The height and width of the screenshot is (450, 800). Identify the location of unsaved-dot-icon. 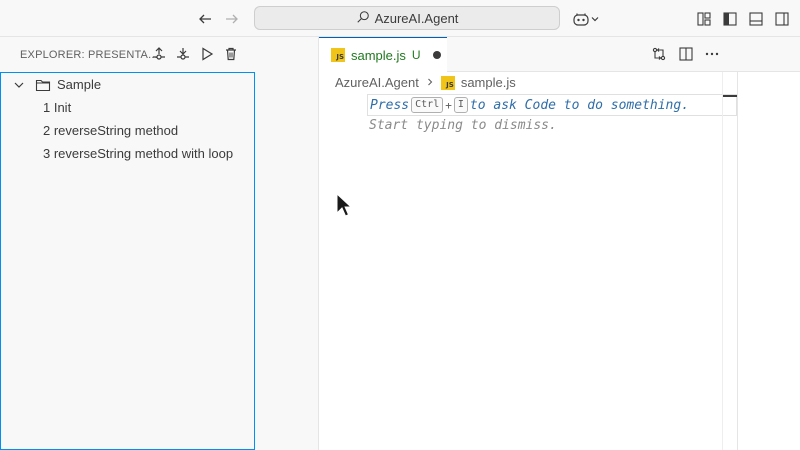
(436, 55).